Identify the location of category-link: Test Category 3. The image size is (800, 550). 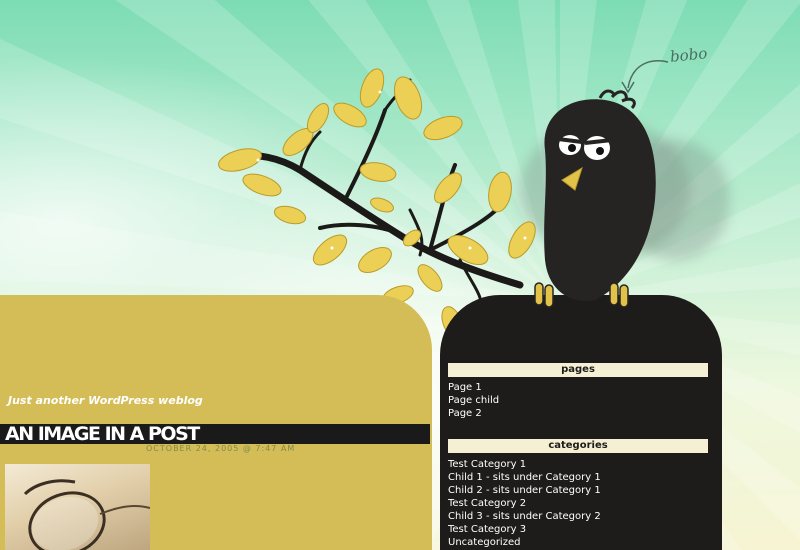
(524, 529).